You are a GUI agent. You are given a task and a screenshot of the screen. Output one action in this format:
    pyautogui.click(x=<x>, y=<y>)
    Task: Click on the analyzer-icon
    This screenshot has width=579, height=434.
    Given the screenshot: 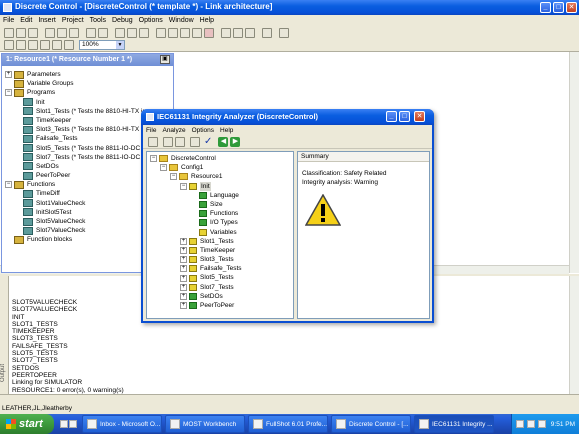 What is the action you would take?
    pyautogui.click(x=284, y=32)
    